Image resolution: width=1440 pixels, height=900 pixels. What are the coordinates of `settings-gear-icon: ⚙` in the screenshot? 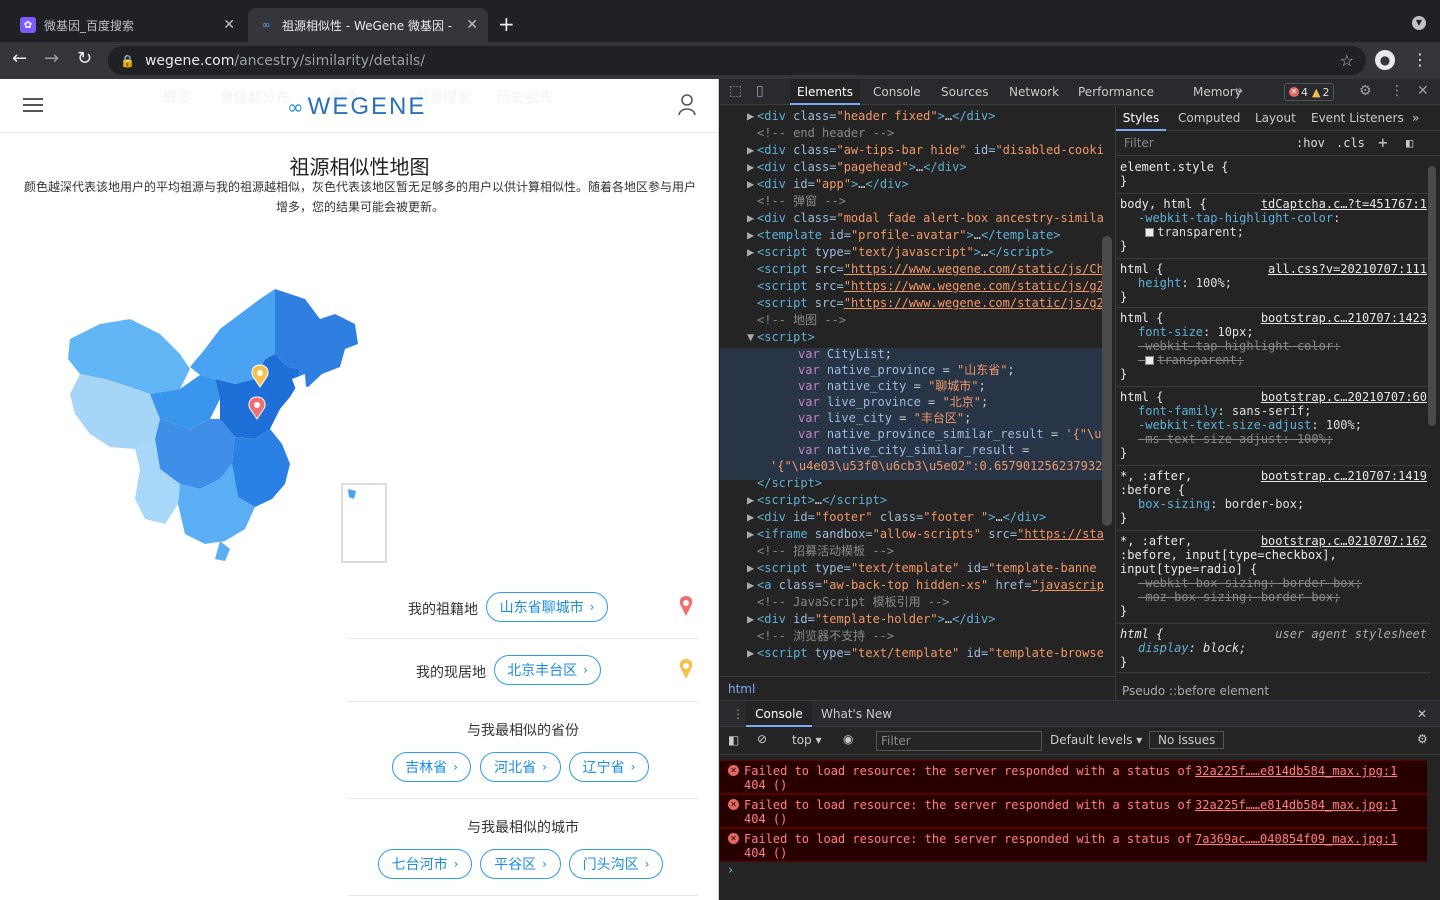 It's located at (1365, 91).